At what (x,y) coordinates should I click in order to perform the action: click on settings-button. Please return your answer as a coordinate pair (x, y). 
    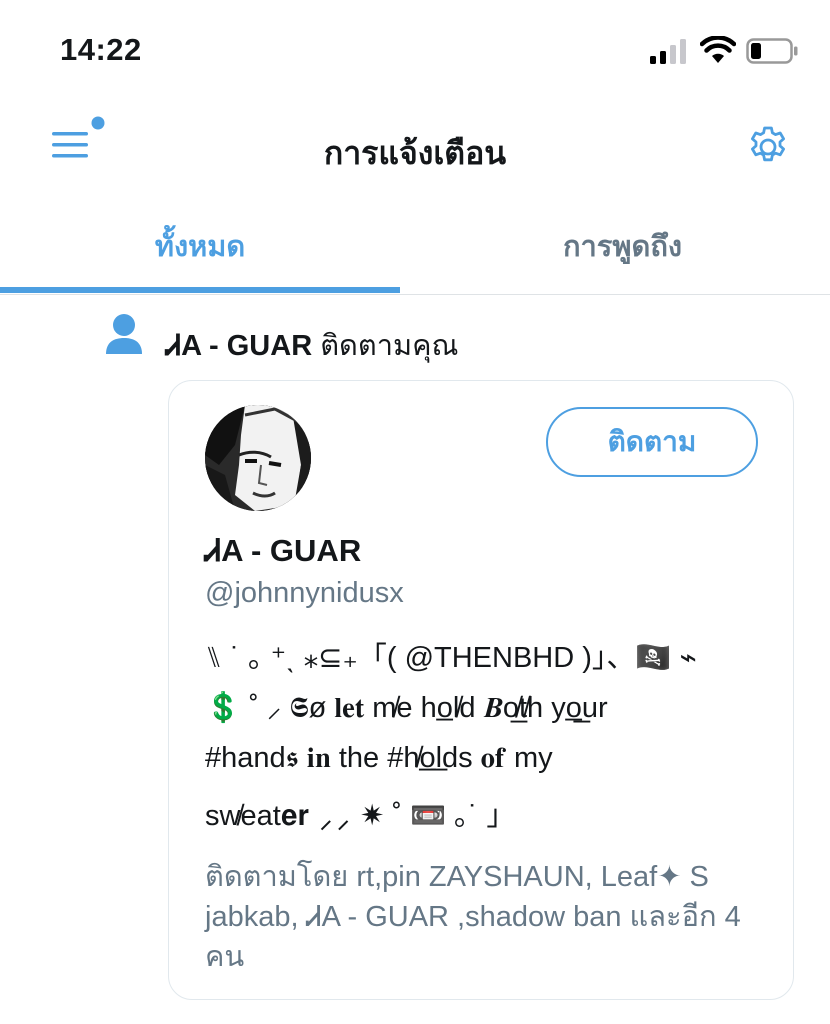
    Looking at the image, I should click on (768, 147).